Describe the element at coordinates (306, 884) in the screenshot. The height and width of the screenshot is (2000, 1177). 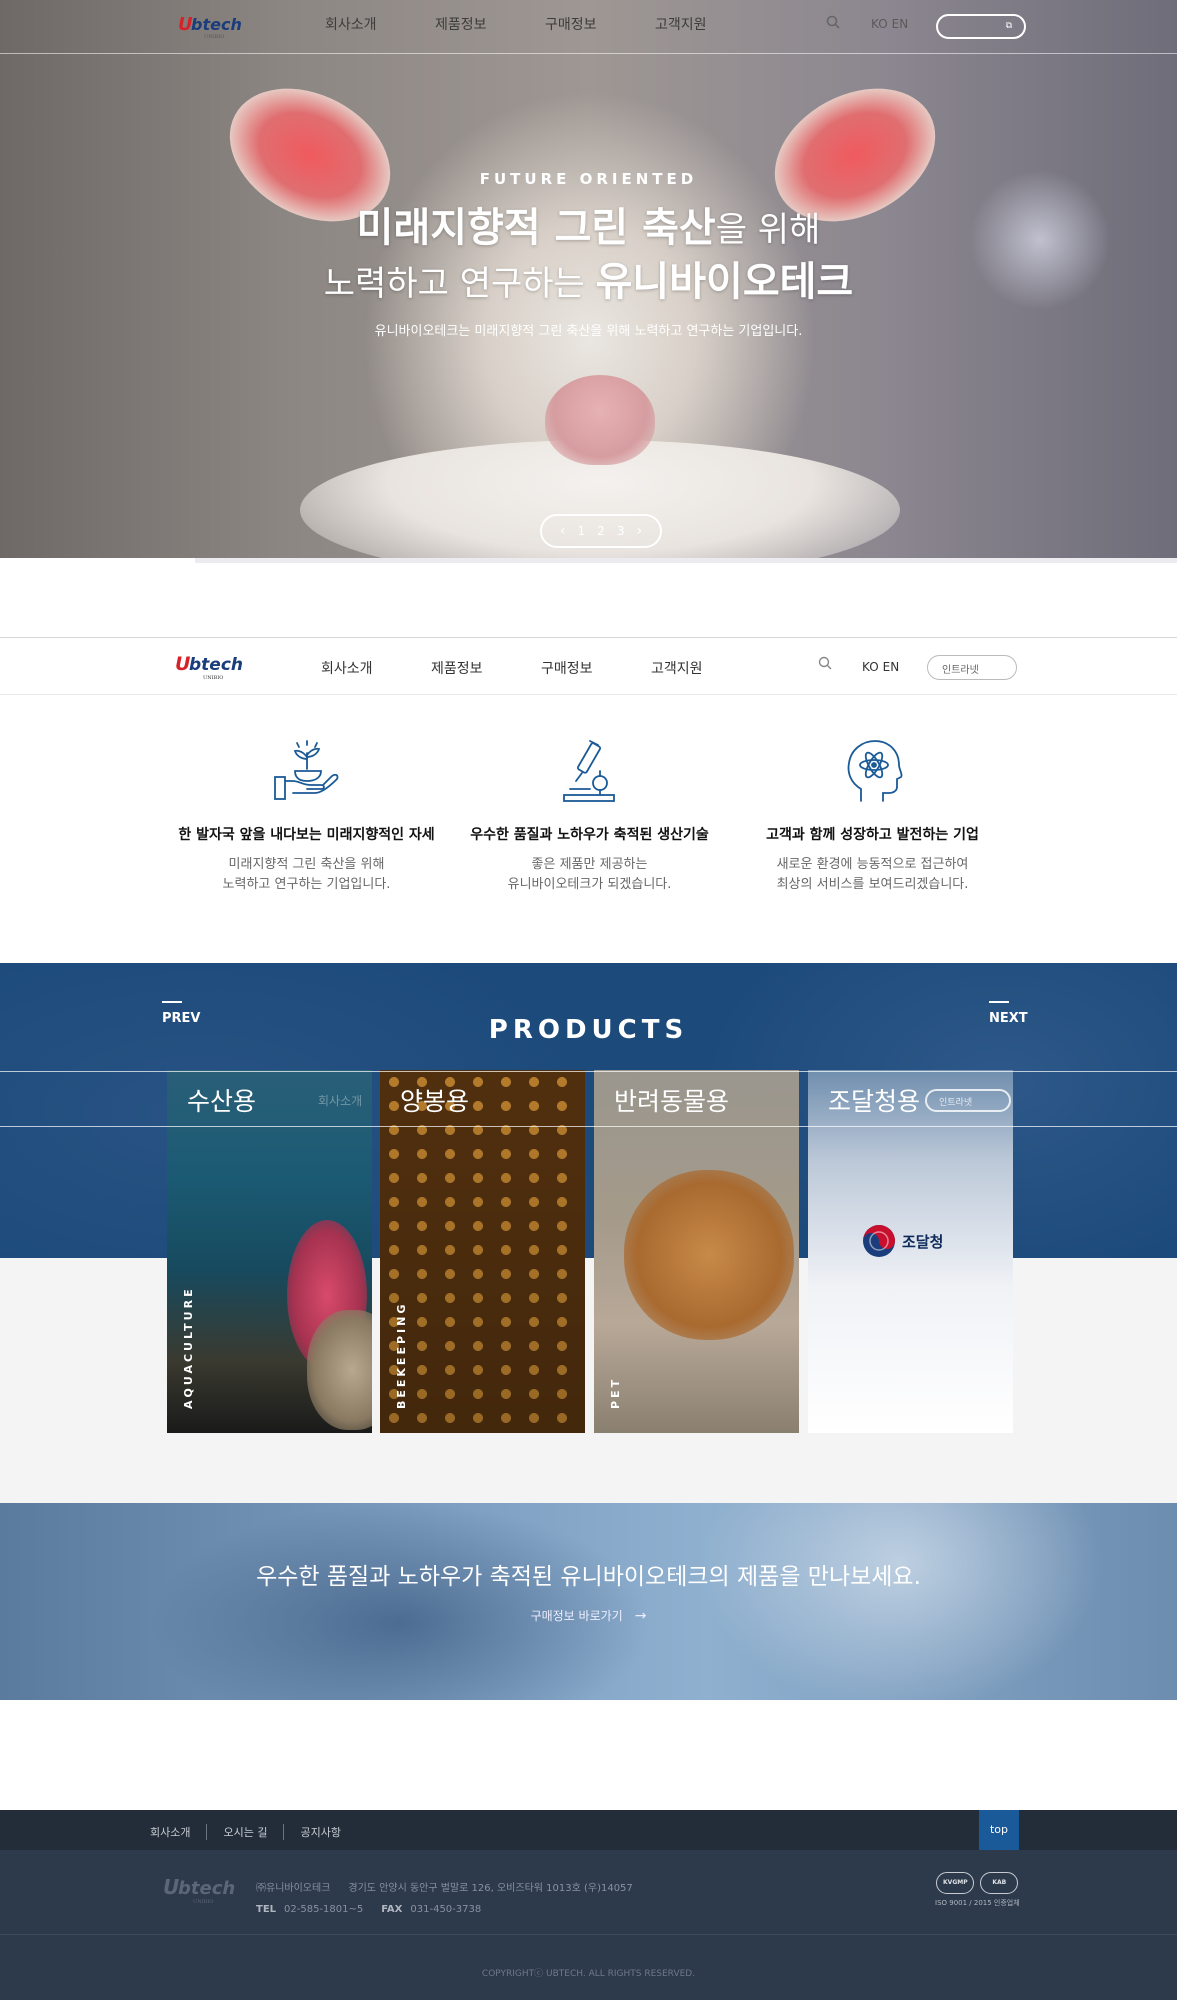
I see `feature-desc-line2: 노력하고 연구하는 기업입니다.` at that location.